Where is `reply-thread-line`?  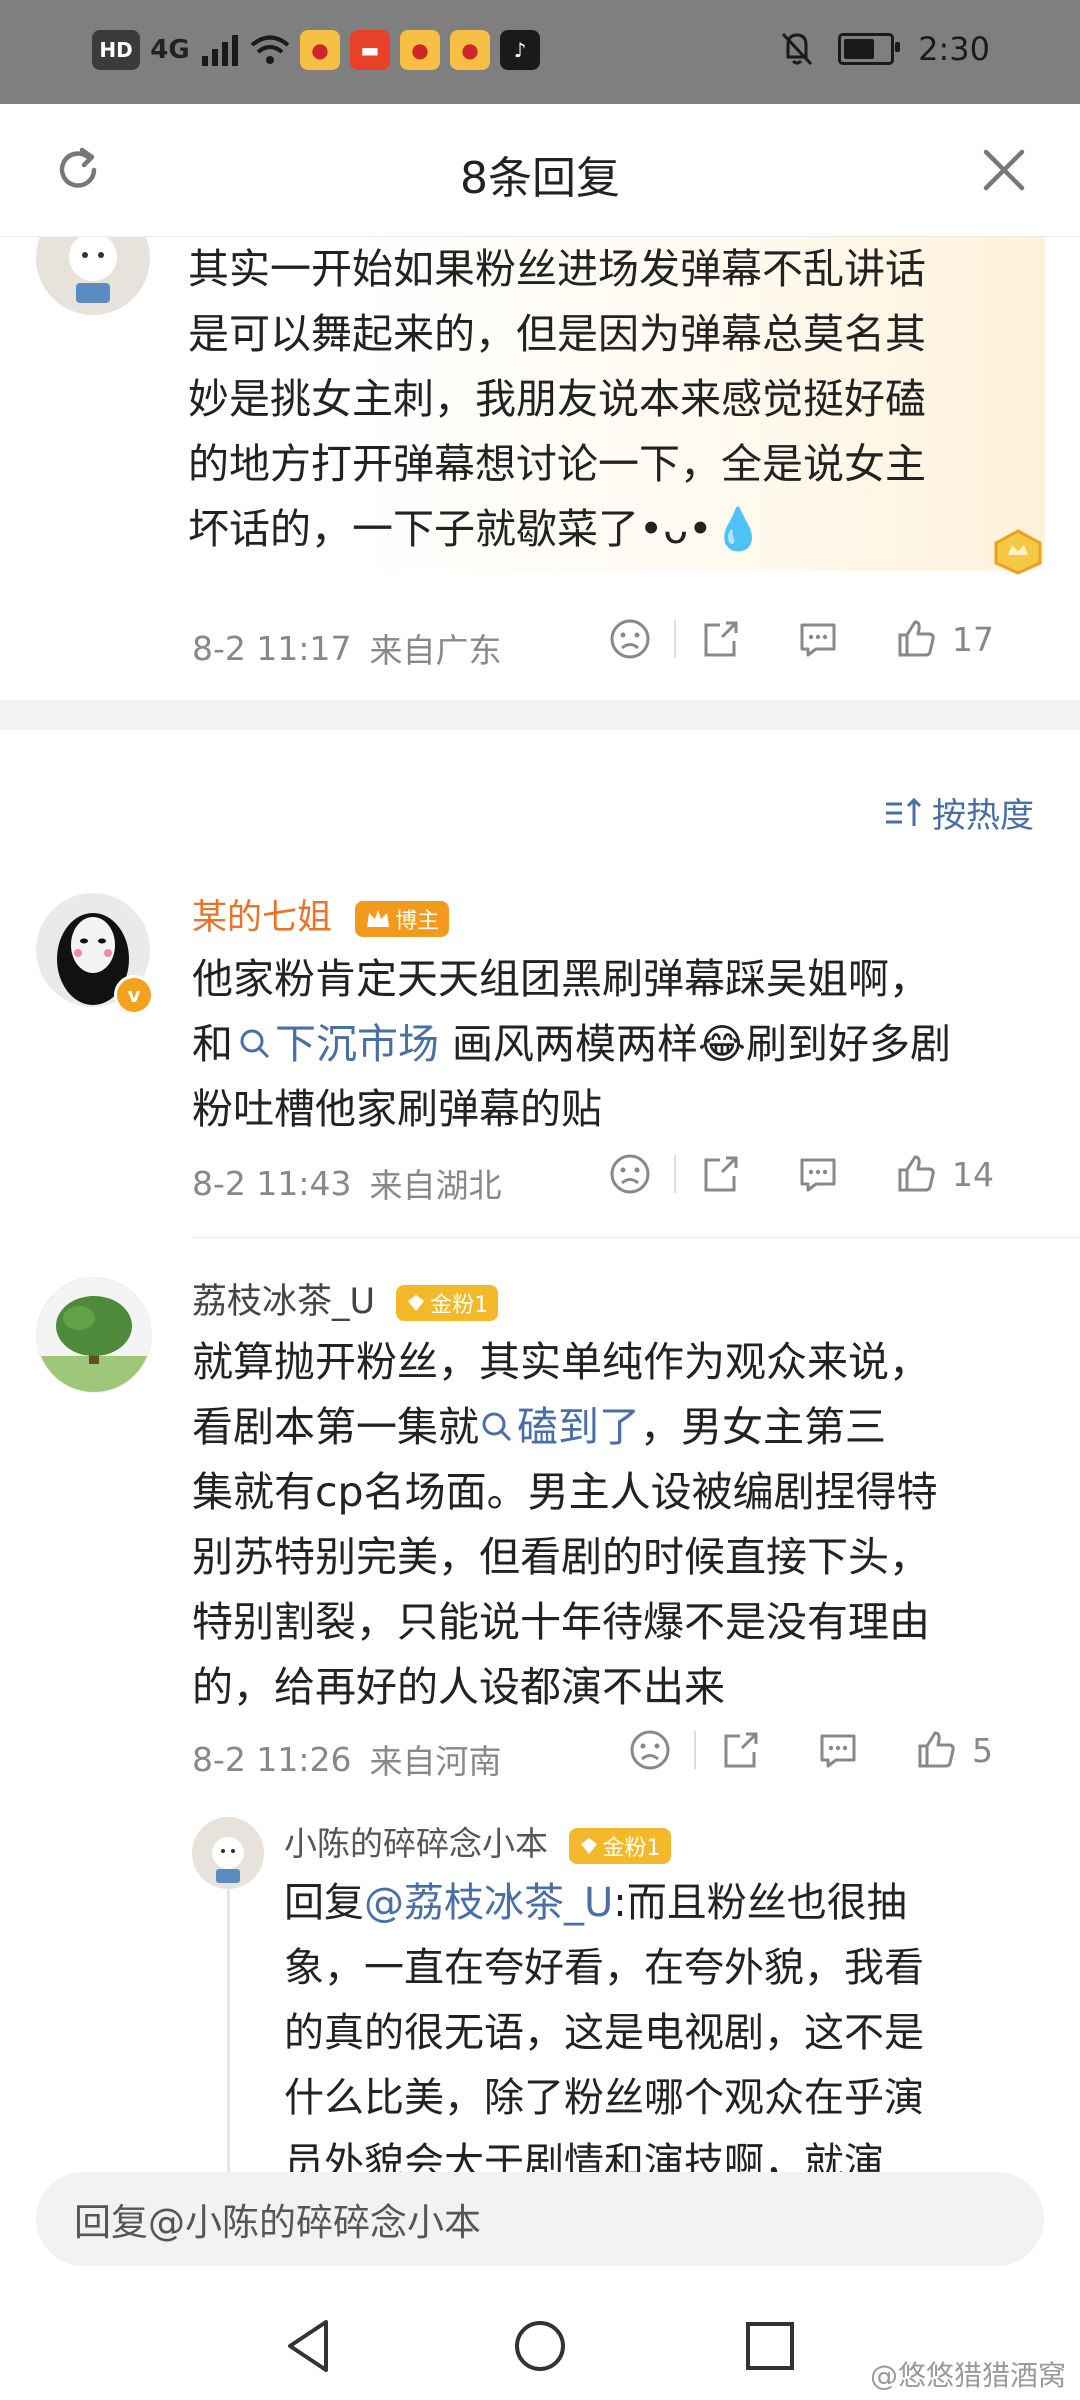 reply-thread-line is located at coordinates (228, 2029).